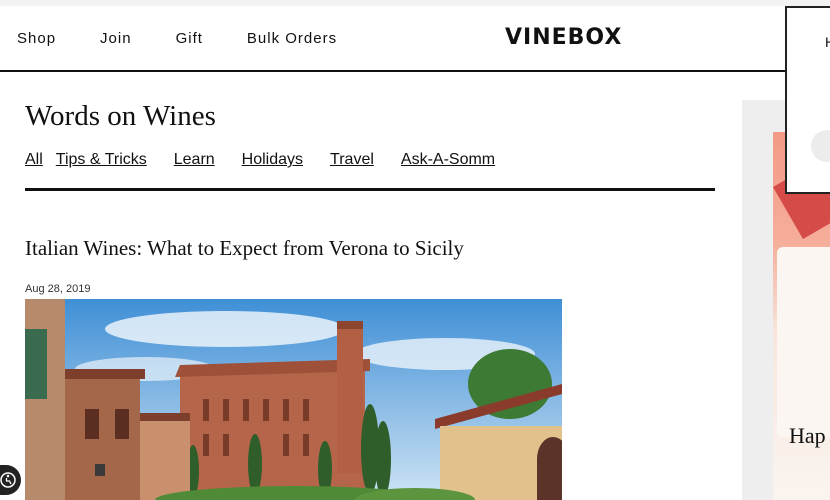 The image size is (830, 500). What do you see at coordinates (352, 160) in the screenshot?
I see `category-travel-link: Travel` at bounding box center [352, 160].